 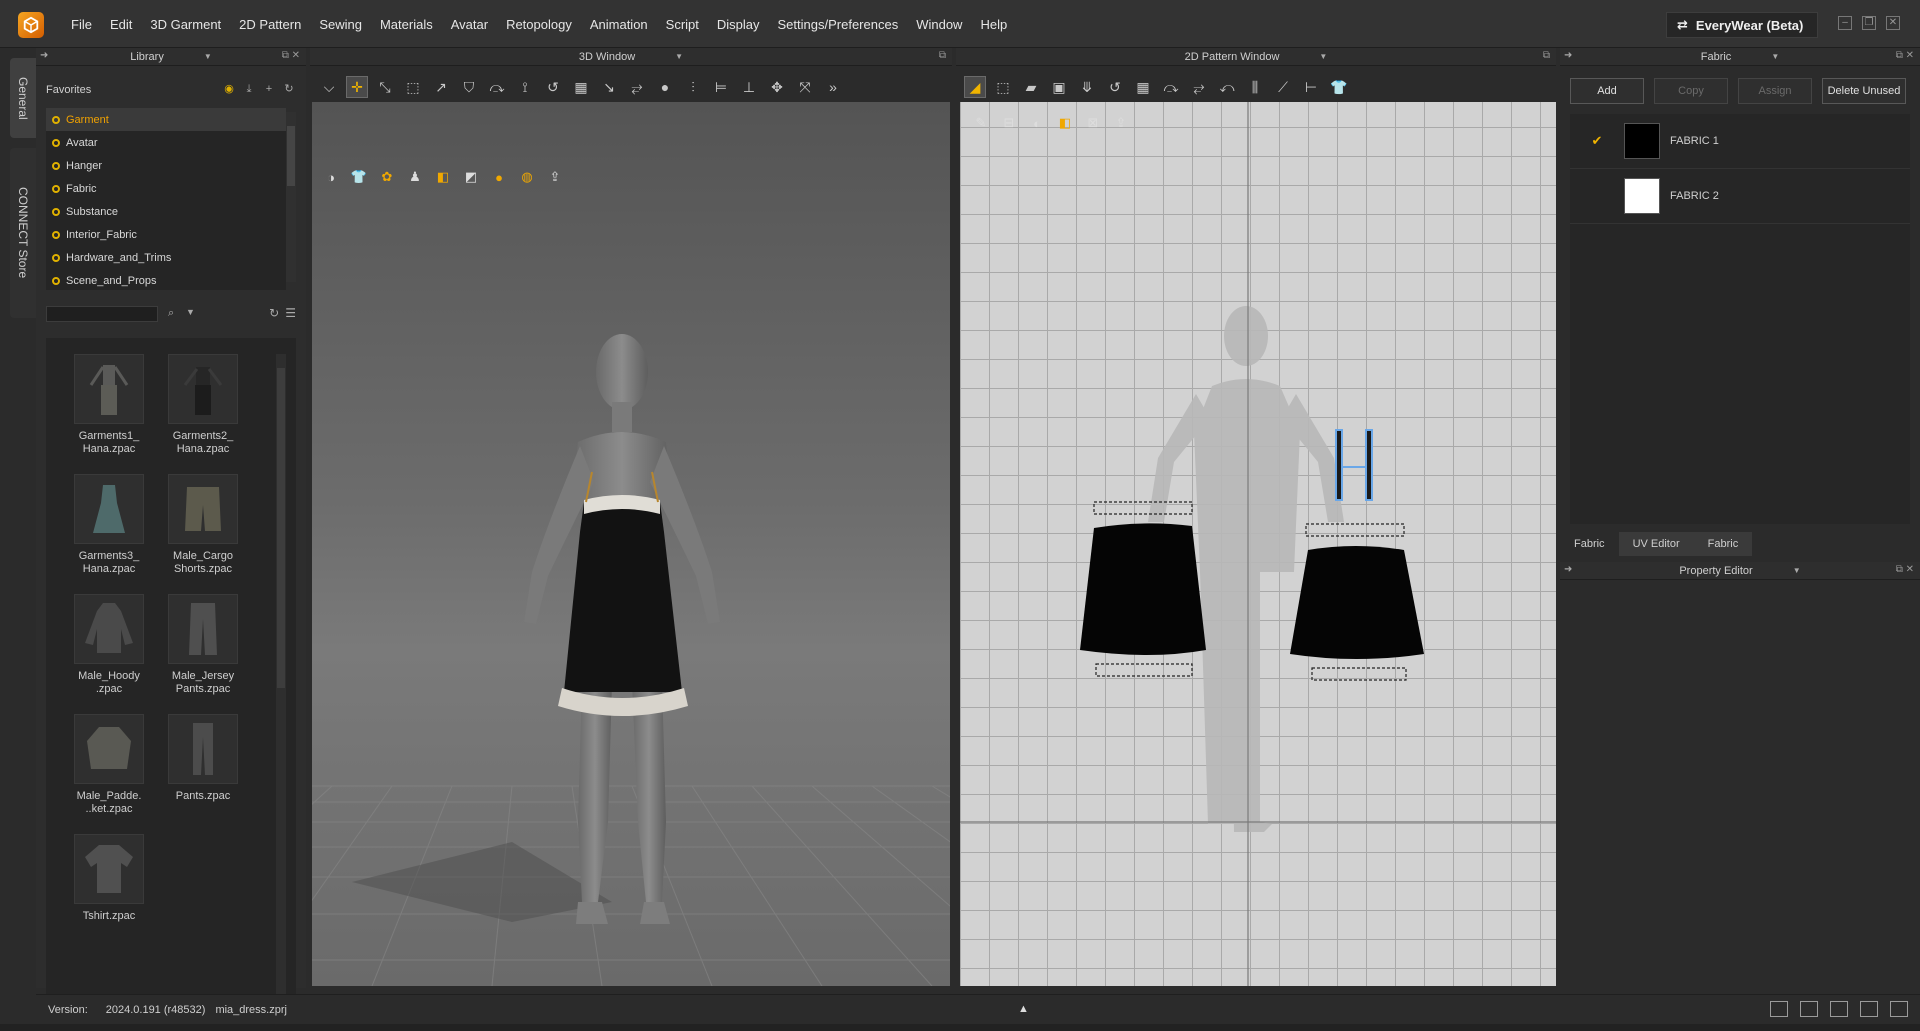 What do you see at coordinates (833, 87) in the screenshot?
I see `more-tools-icon: »` at bounding box center [833, 87].